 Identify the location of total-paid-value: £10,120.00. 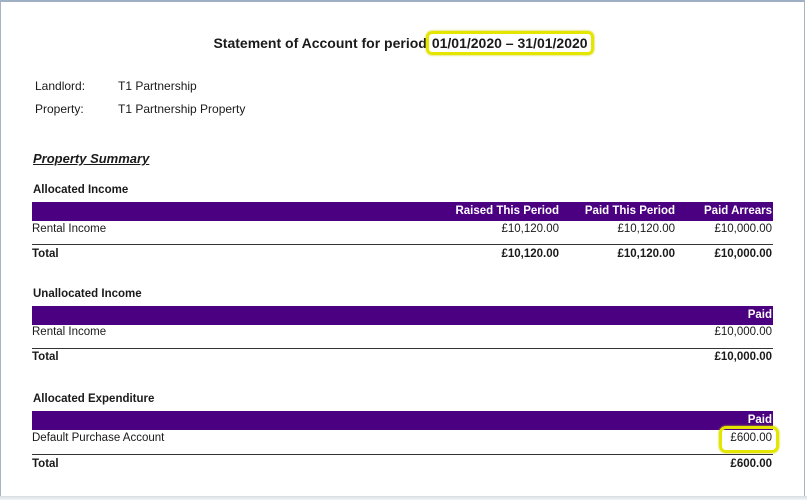
(646, 254).